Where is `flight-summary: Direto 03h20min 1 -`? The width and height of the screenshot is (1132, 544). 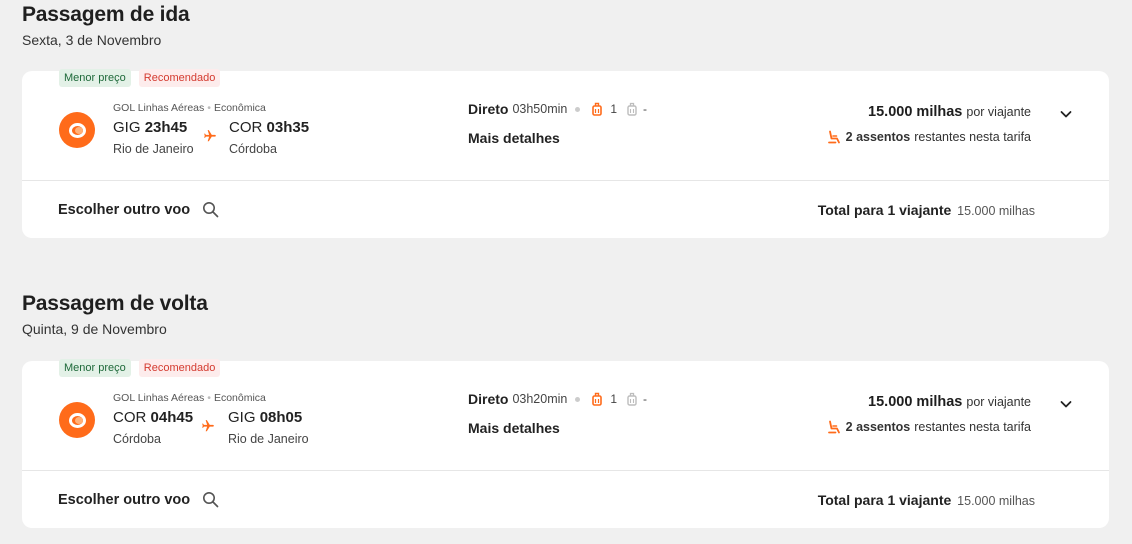
flight-summary: Direto 03h20min 1 - is located at coordinates (557, 399).